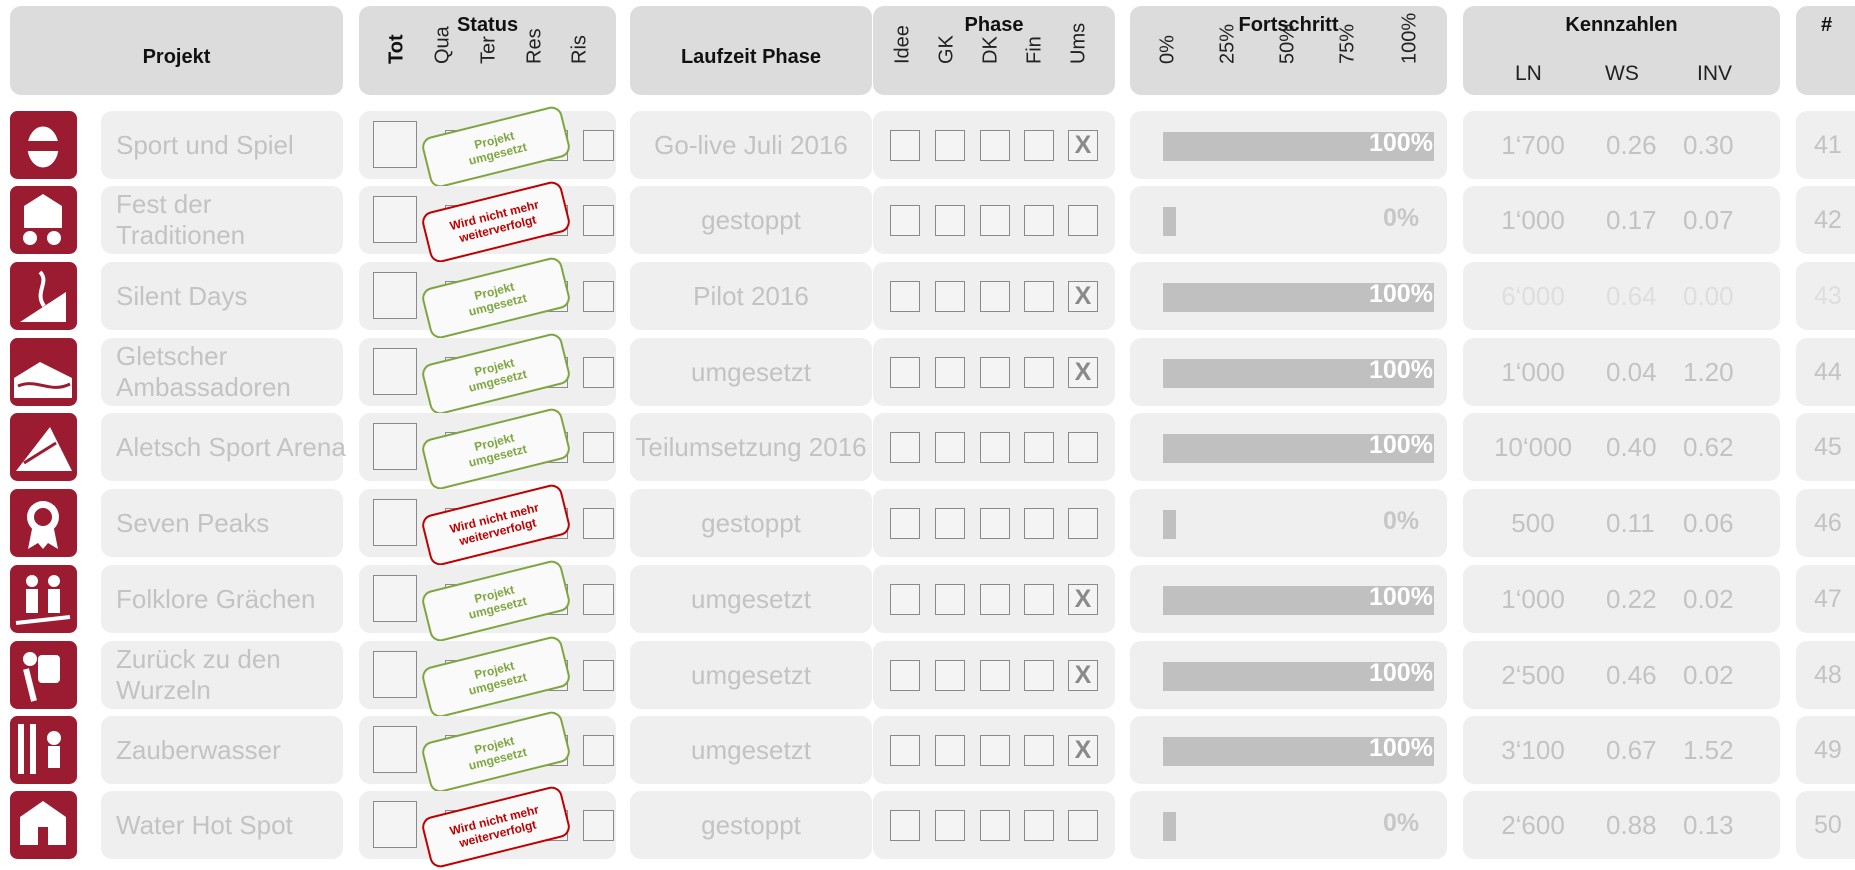 Image resolution: width=1855 pixels, height=870 pixels. I want to click on header-status-res: Res, so click(534, 46).